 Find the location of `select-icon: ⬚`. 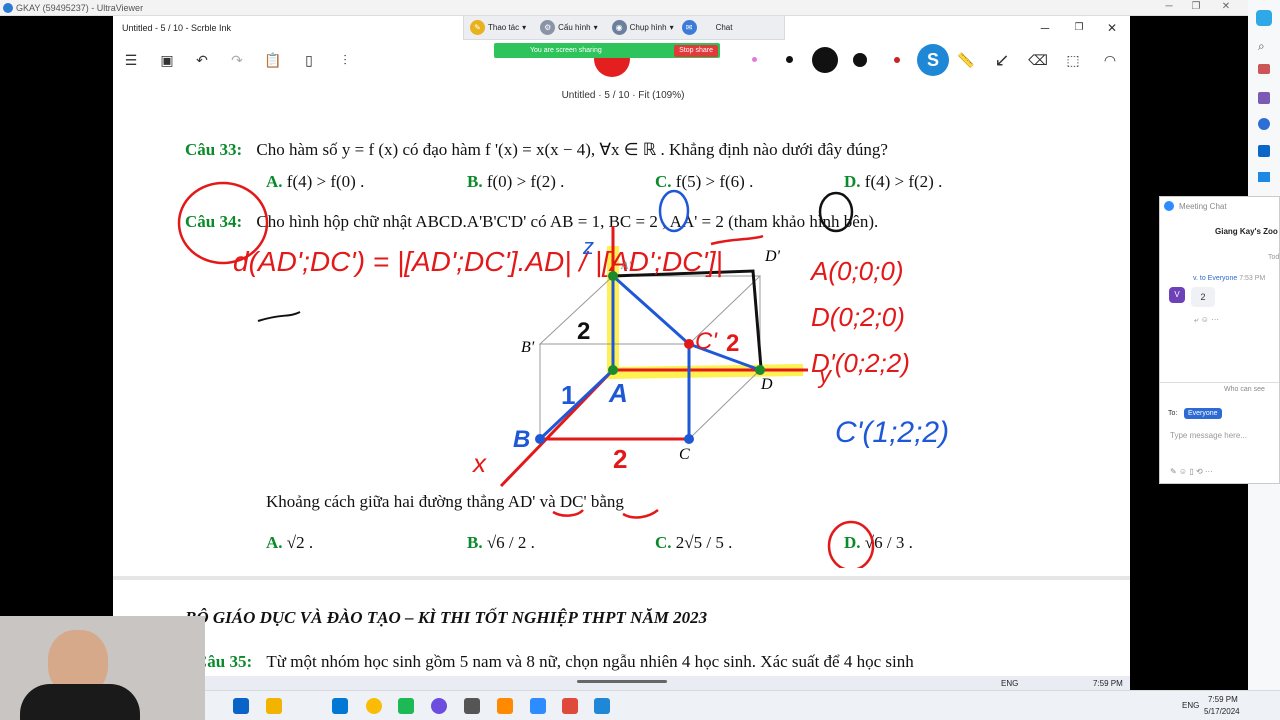

select-icon: ⬚ is located at coordinates (1073, 60).